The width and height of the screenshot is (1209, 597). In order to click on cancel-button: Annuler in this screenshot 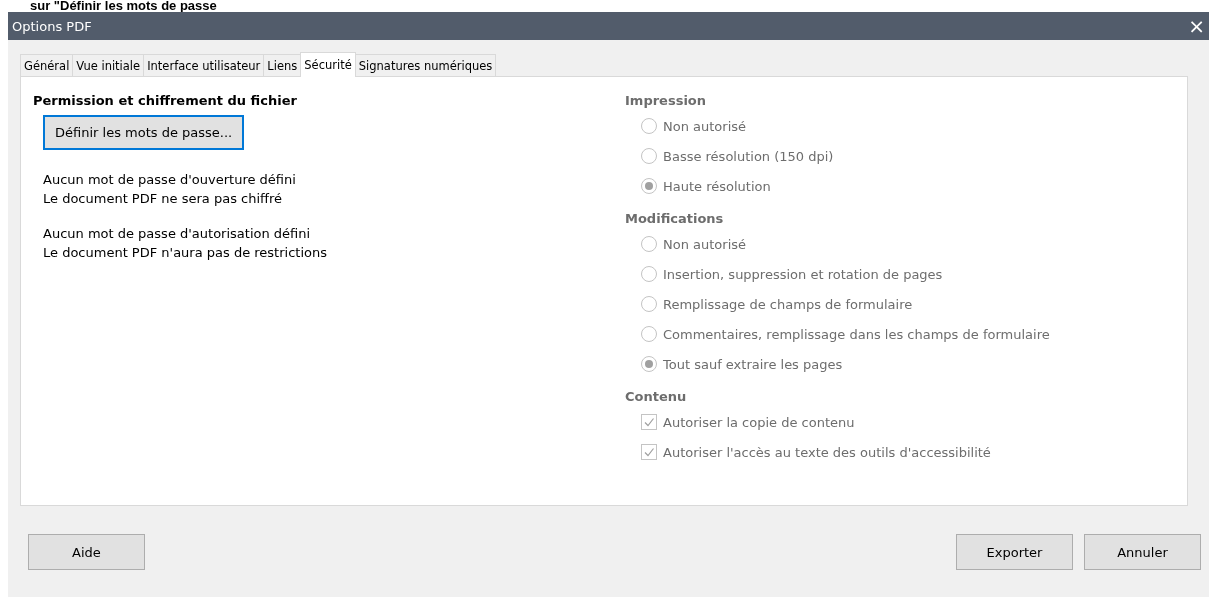, I will do `click(1142, 552)`.